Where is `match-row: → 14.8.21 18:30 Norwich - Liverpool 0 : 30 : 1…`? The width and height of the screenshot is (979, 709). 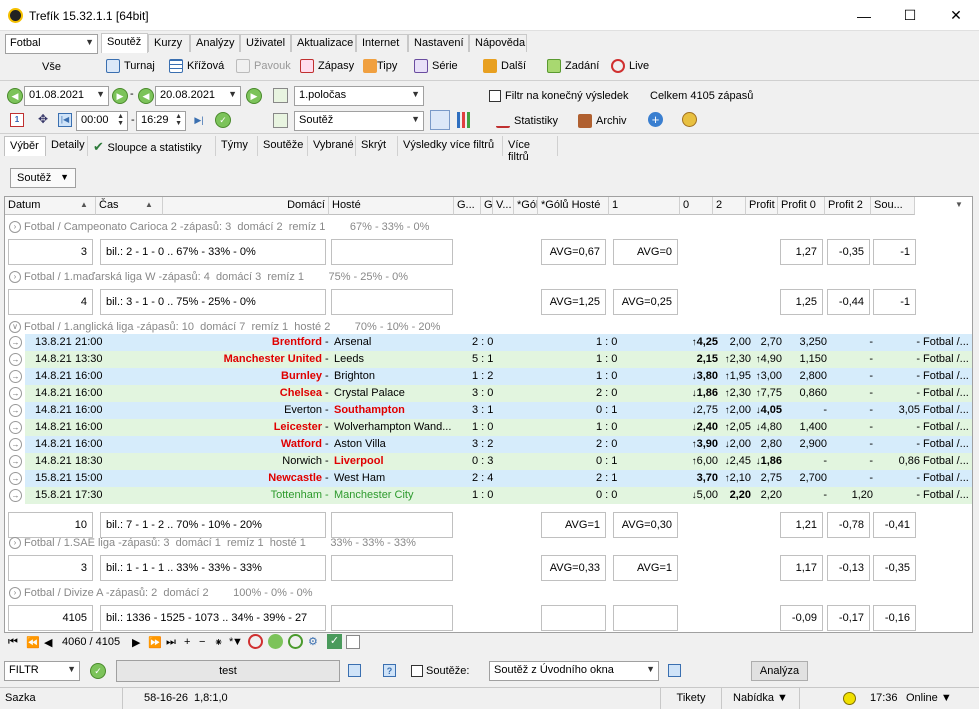
match-row: → 14.8.21 18:30 Norwich - Liverpool 0 : 30 : 1… is located at coordinates (490, 461).